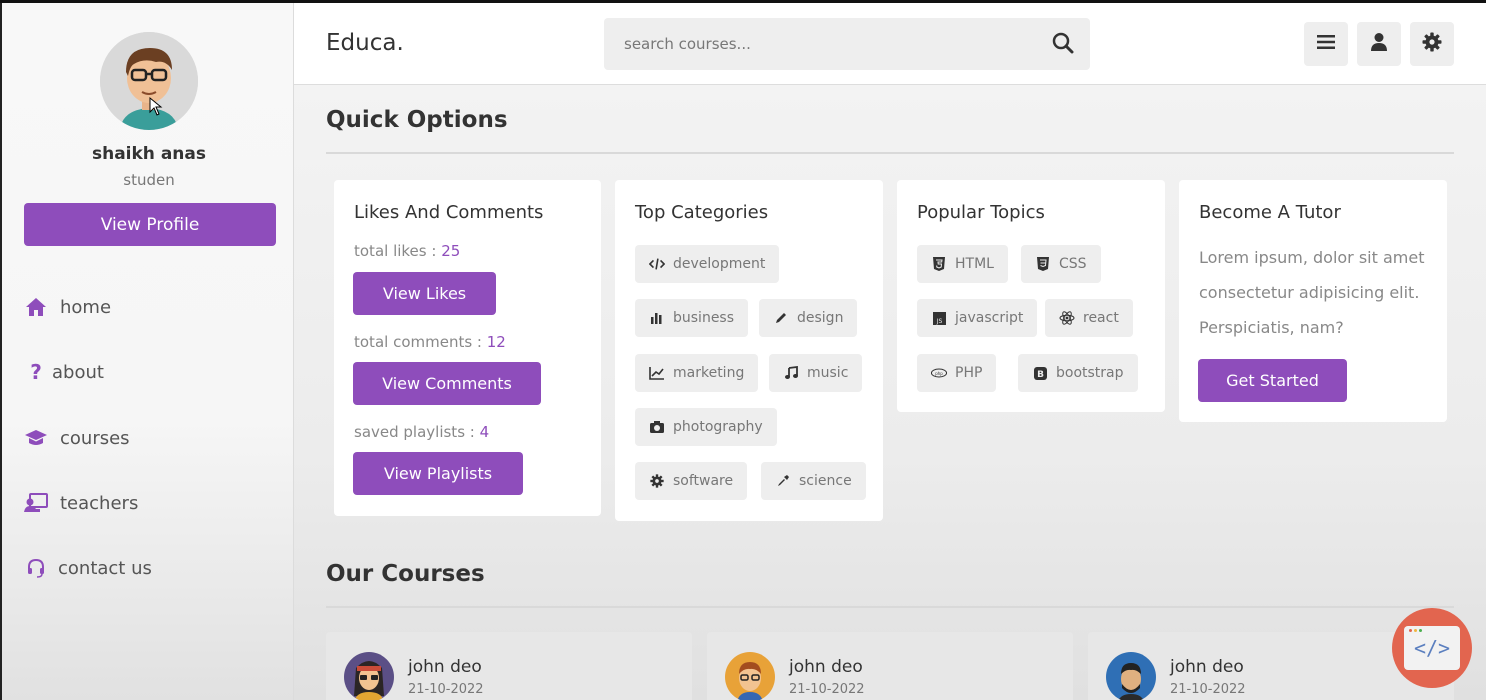  I want to click on nav-item-about: ? about, so click(64, 372).